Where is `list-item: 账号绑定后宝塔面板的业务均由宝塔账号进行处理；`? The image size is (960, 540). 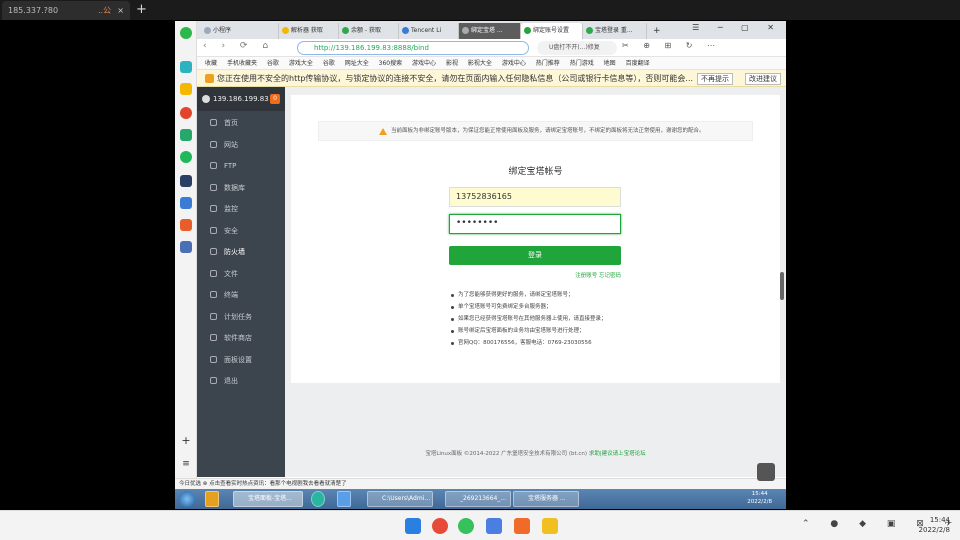 list-item: 账号绑定后宝塔面板的业务均由宝塔账号进行处理； is located at coordinates (529, 331).